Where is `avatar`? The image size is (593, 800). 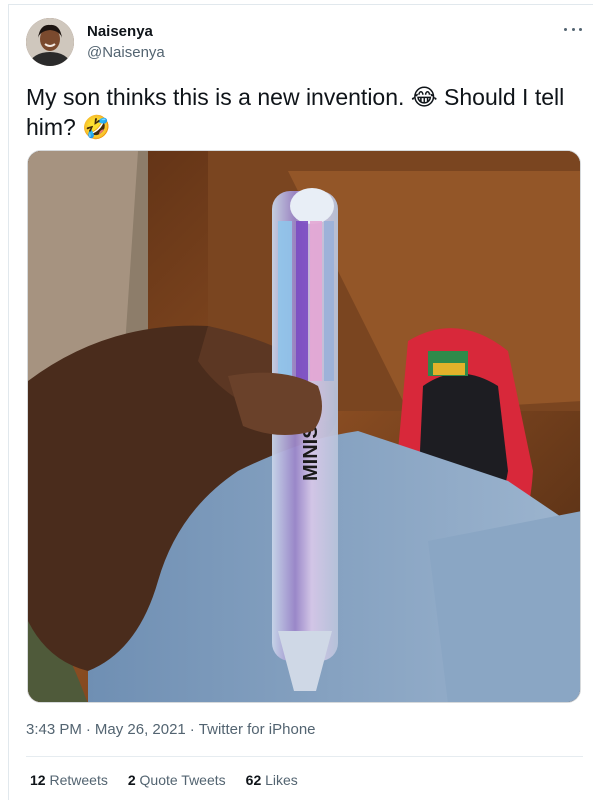 avatar is located at coordinates (50, 42).